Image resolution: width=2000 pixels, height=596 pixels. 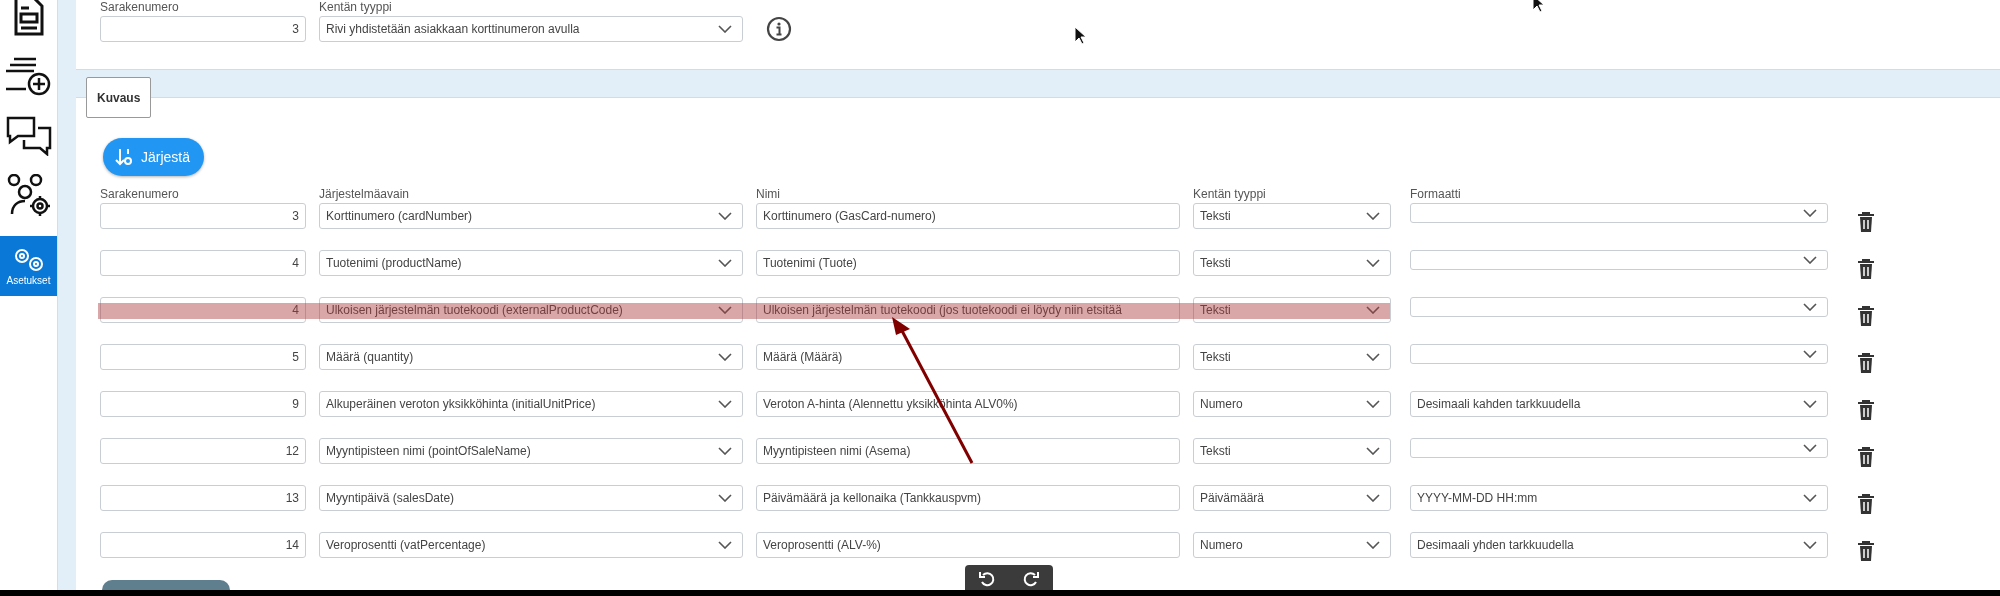 I want to click on users-gear-icon, so click(x=28, y=196).